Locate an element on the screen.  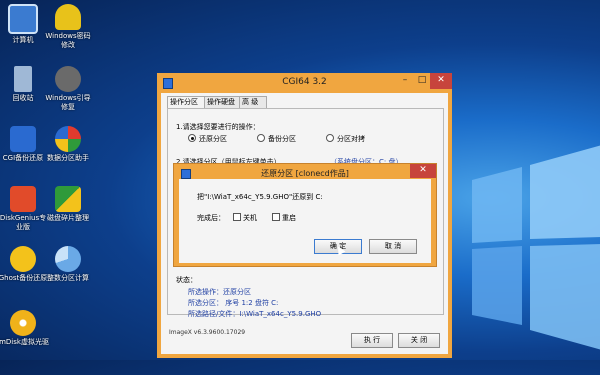
diskgenius-icon is located at coordinates (23, 199).